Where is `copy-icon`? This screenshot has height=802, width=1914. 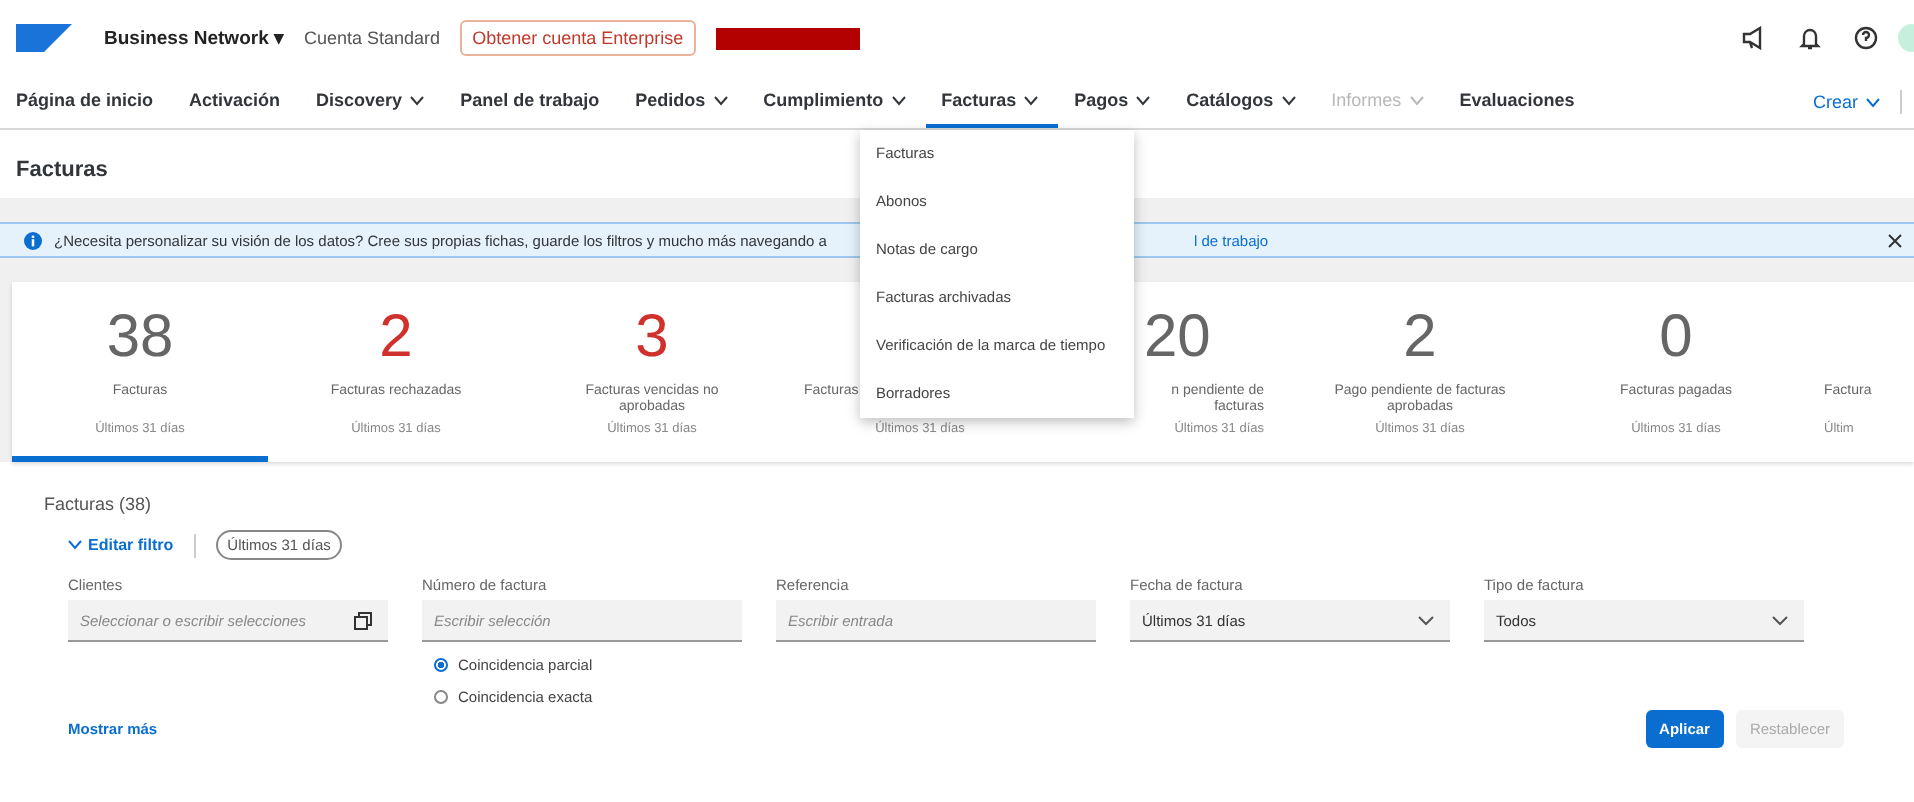
copy-icon is located at coordinates (363, 620).